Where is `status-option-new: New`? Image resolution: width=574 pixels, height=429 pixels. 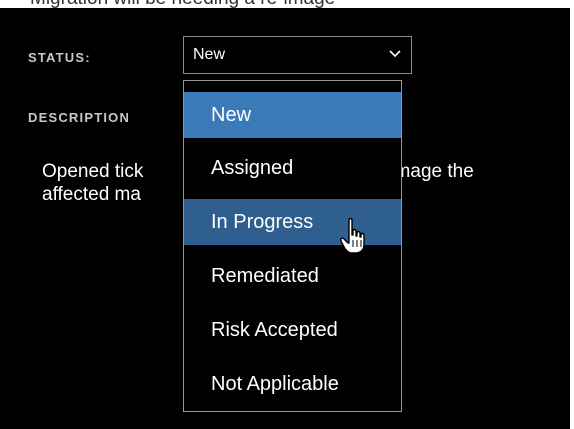 status-option-new: New is located at coordinates (292, 115).